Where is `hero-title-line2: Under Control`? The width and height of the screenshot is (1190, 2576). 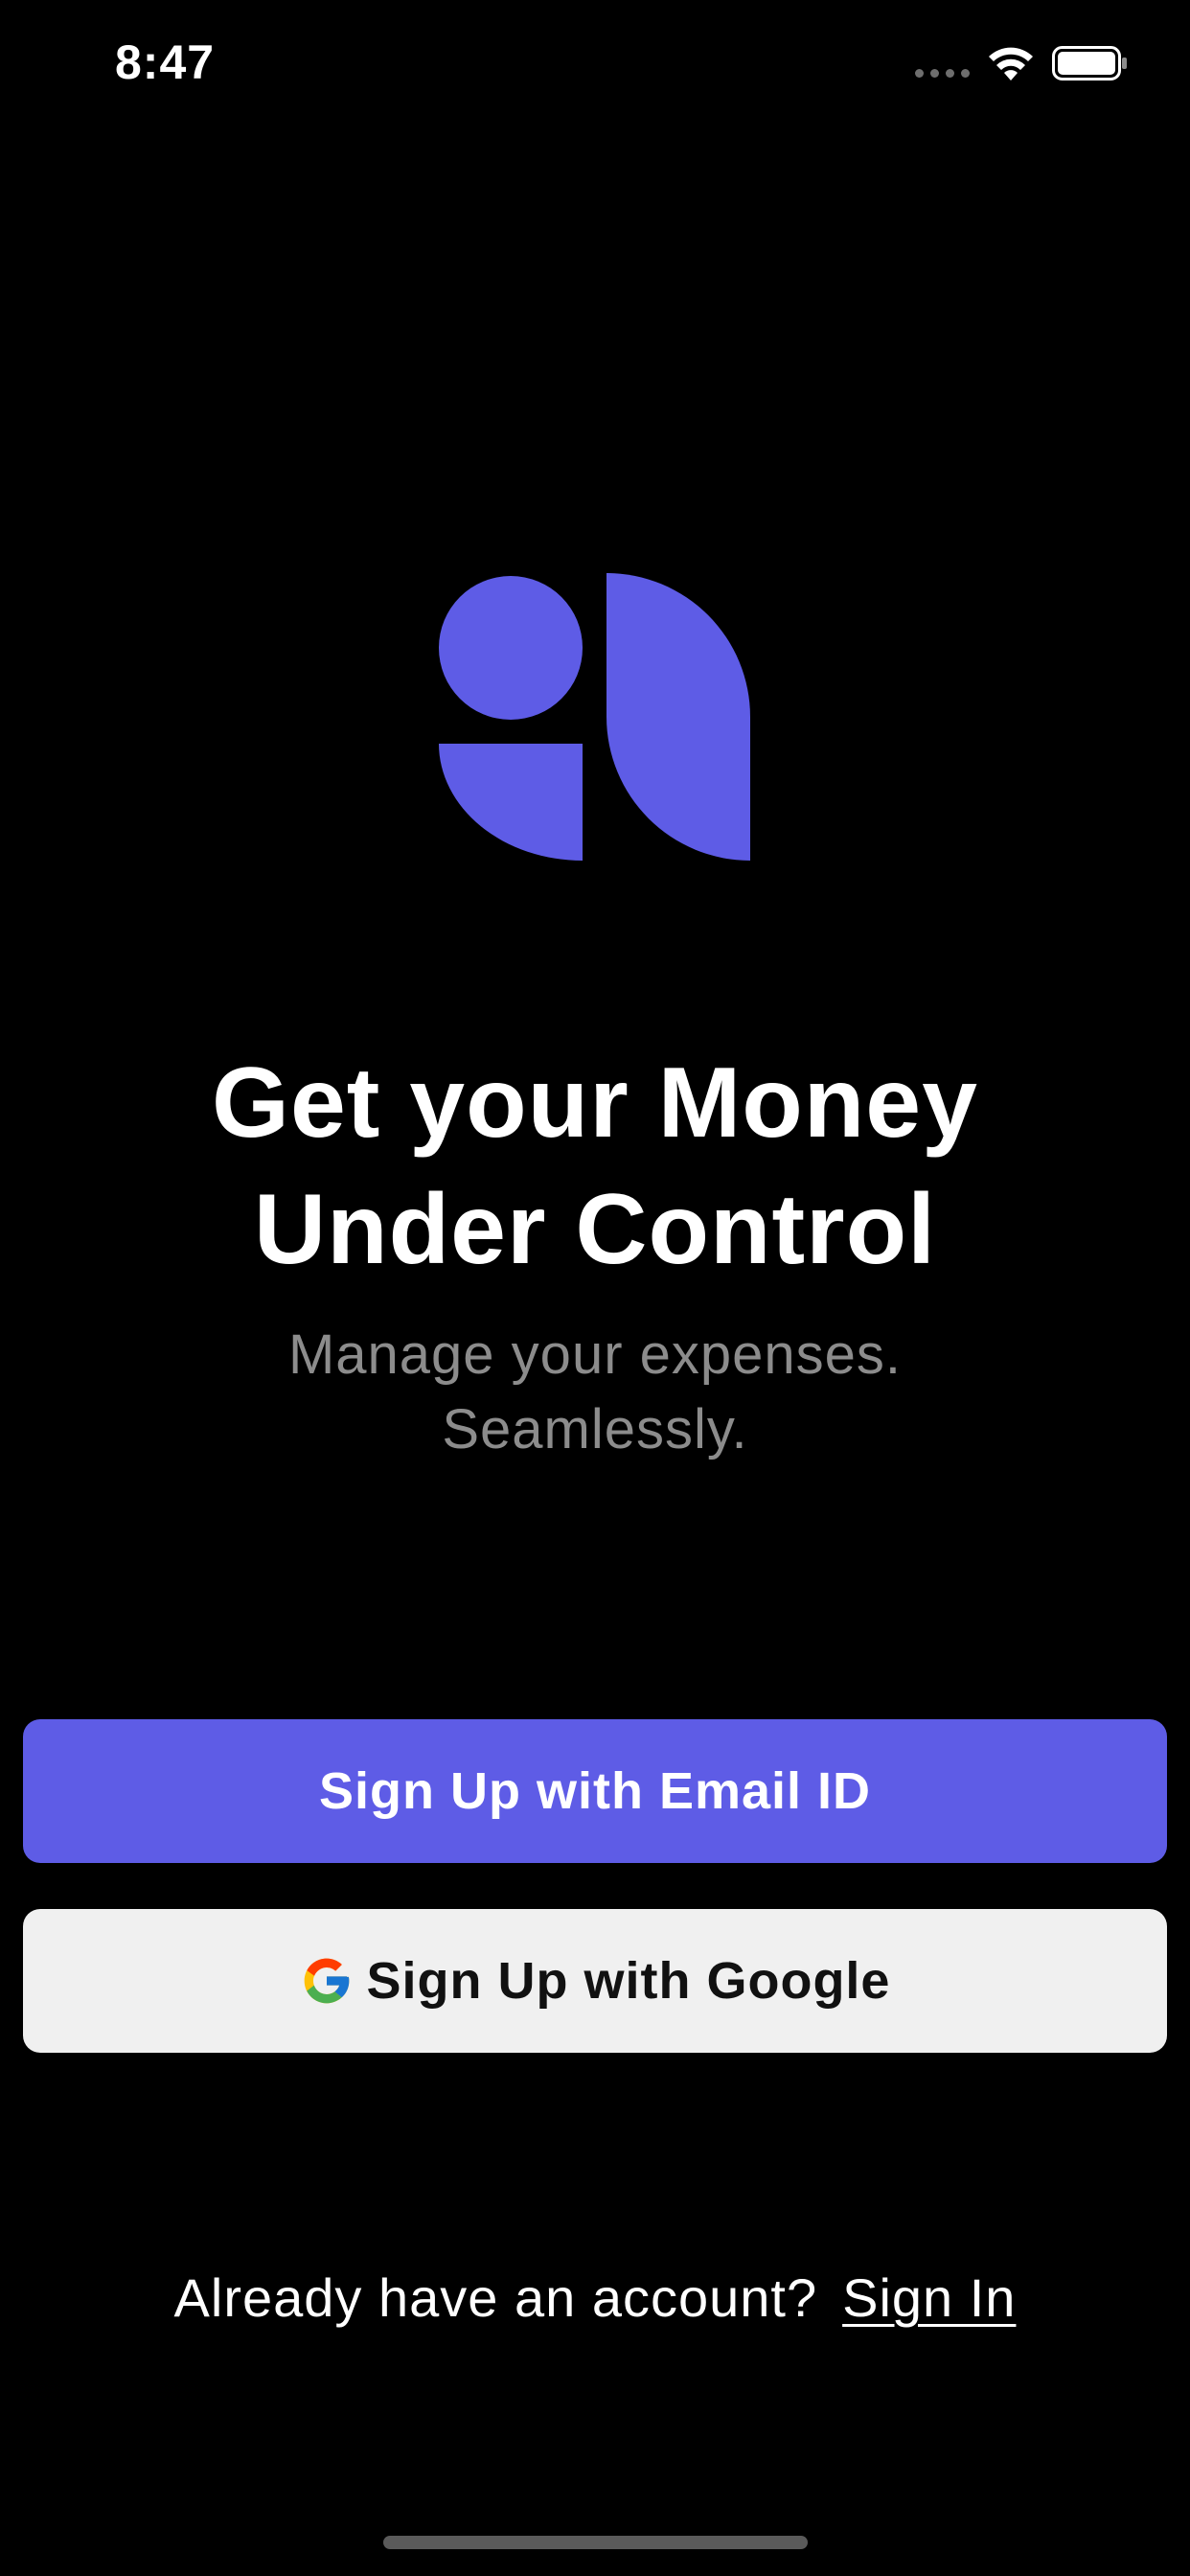 hero-title-line2: Under Control is located at coordinates (595, 1229).